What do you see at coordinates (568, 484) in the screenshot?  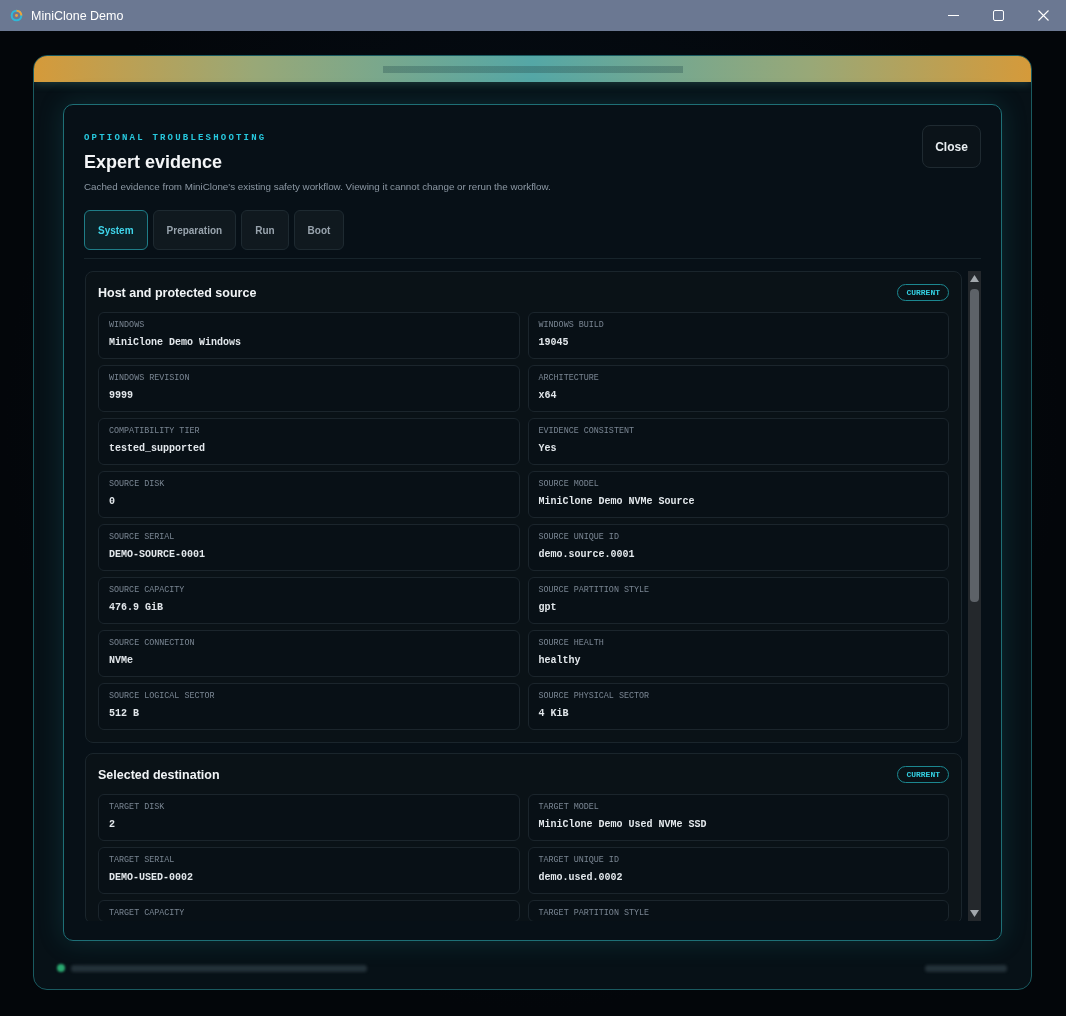 I see `field-label: SOURCE MODEL` at bounding box center [568, 484].